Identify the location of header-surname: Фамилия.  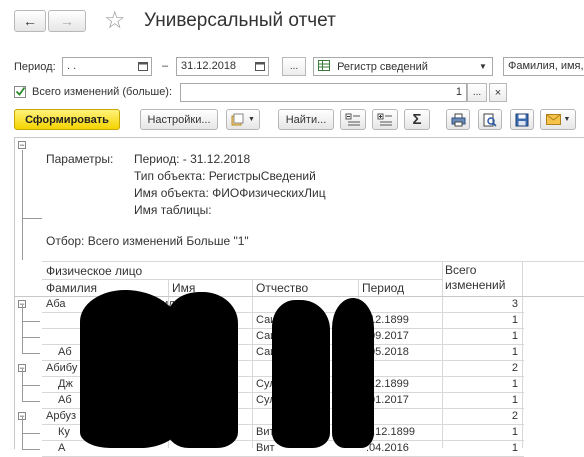
(71, 288).